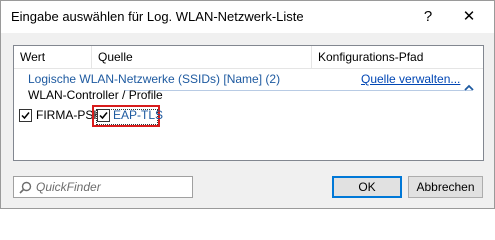  What do you see at coordinates (469, 17) in the screenshot?
I see `close-button: ✕` at bounding box center [469, 17].